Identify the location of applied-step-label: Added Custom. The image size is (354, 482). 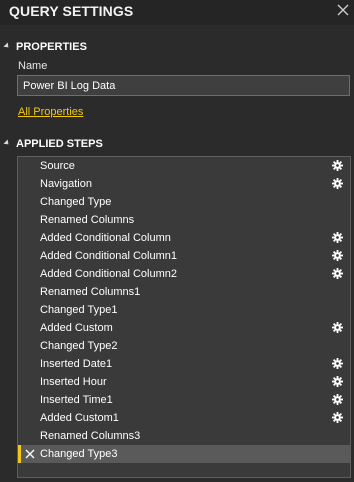
(76, 328).